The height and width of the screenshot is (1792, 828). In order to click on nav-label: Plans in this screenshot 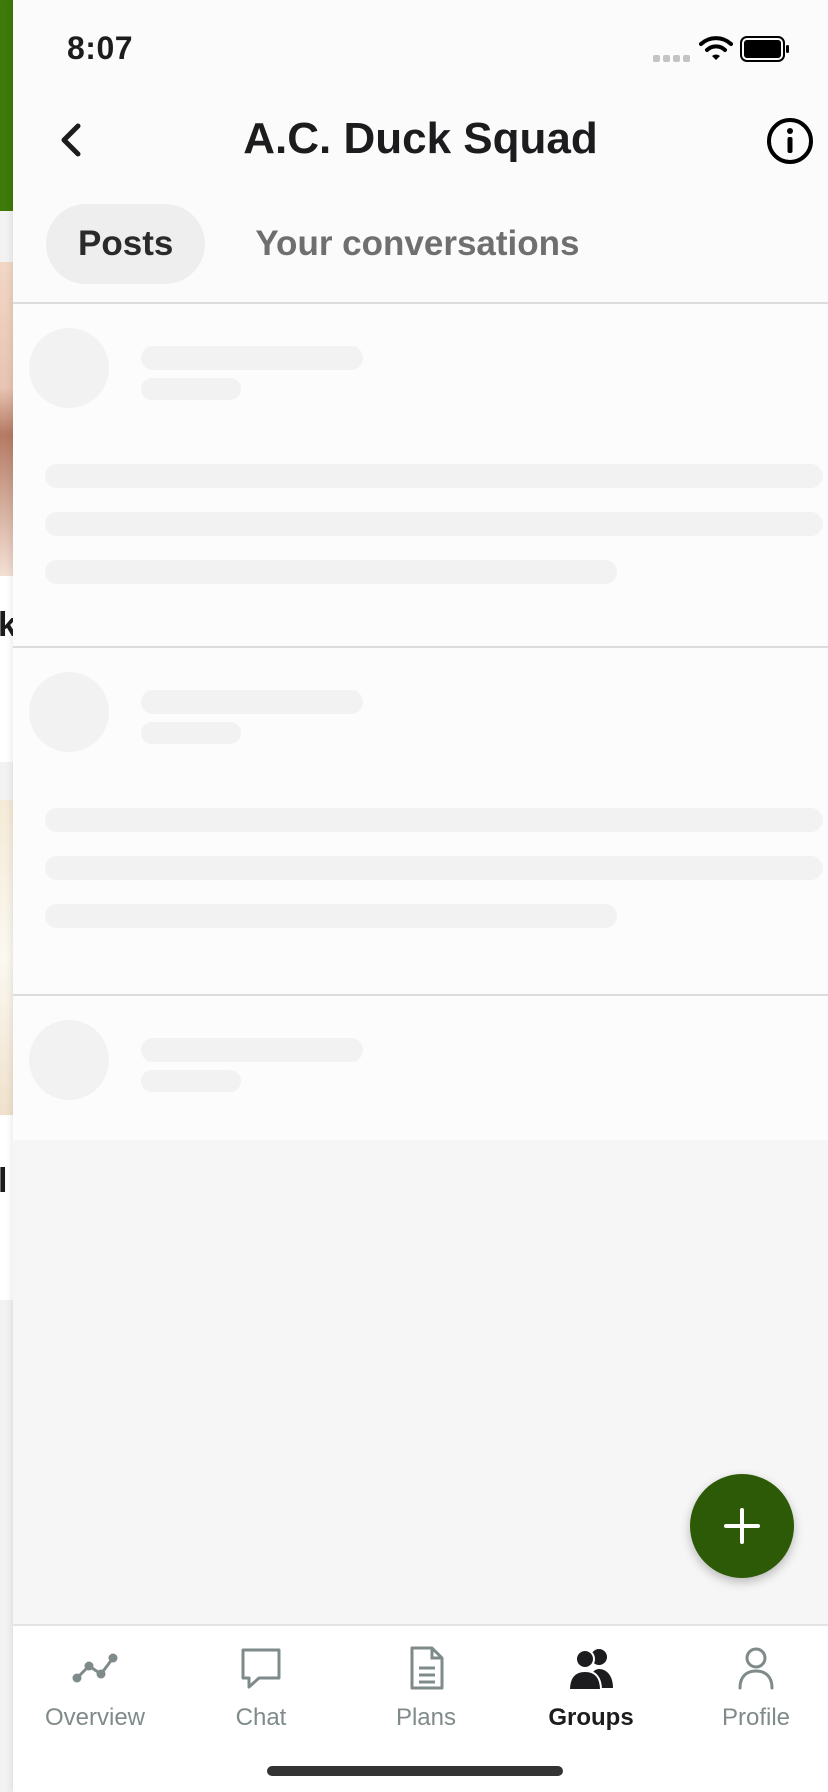, I will do `click(426, 1717)`.